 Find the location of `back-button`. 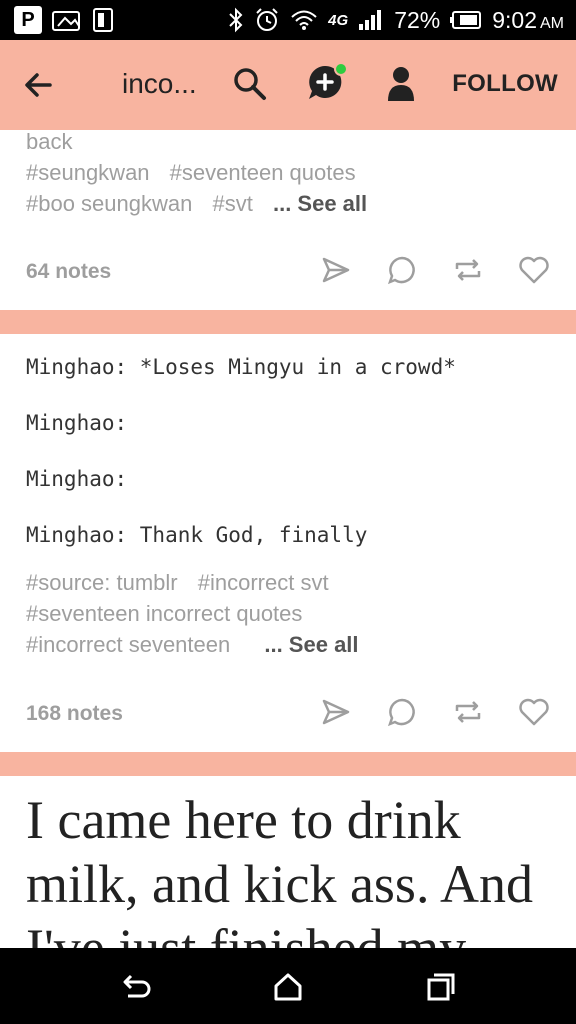

back-button is located at coordinates (39, 85).